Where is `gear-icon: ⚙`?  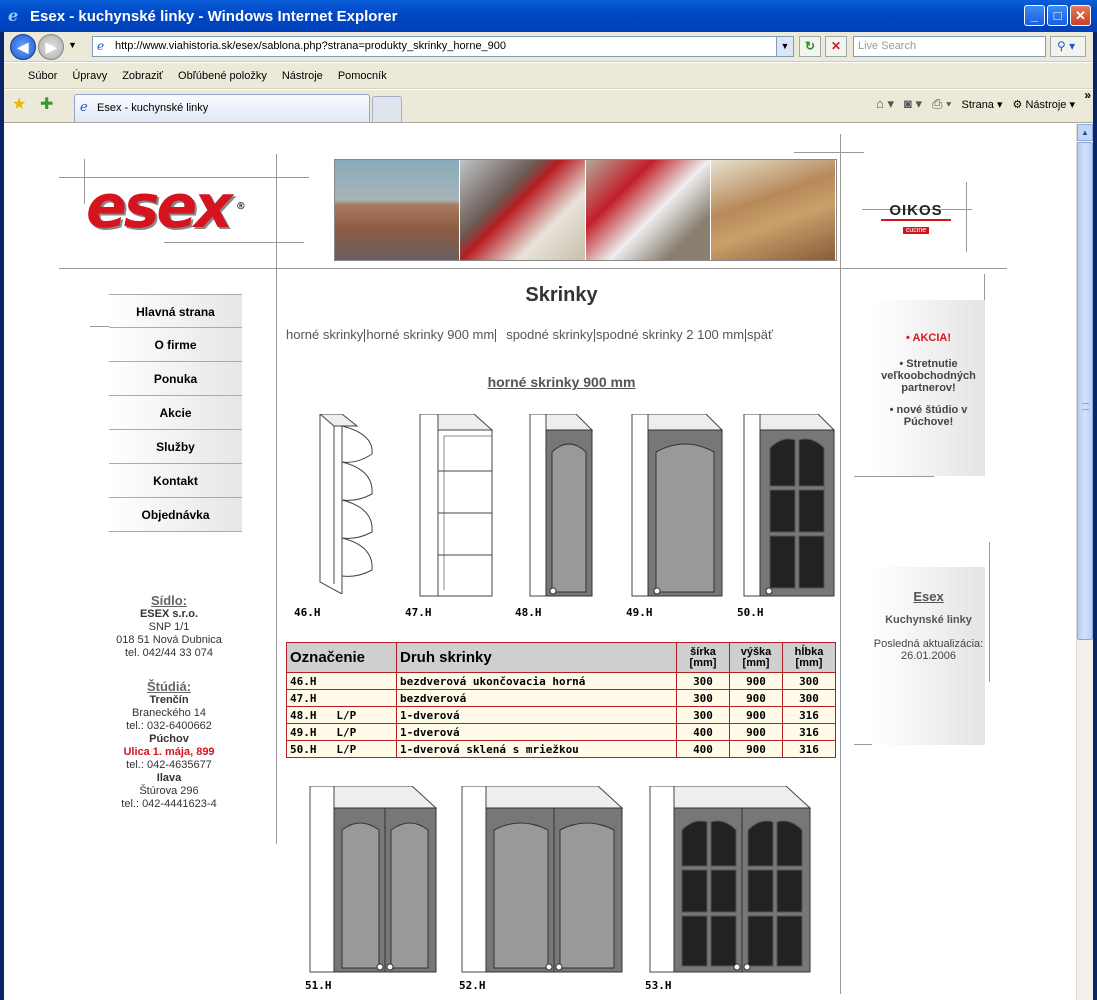
gear-icon: ⚙ is located at coordinates (1017, 104).